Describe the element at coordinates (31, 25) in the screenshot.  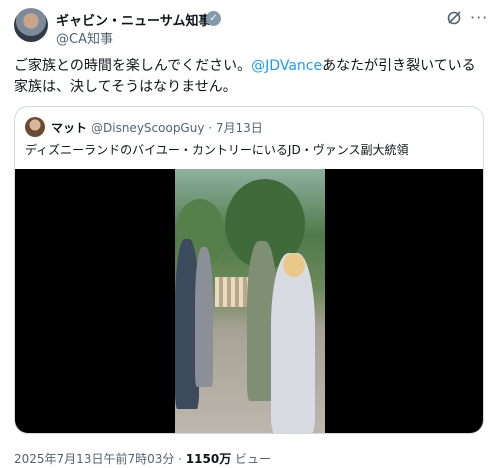
I see `author-avatar` at that location.